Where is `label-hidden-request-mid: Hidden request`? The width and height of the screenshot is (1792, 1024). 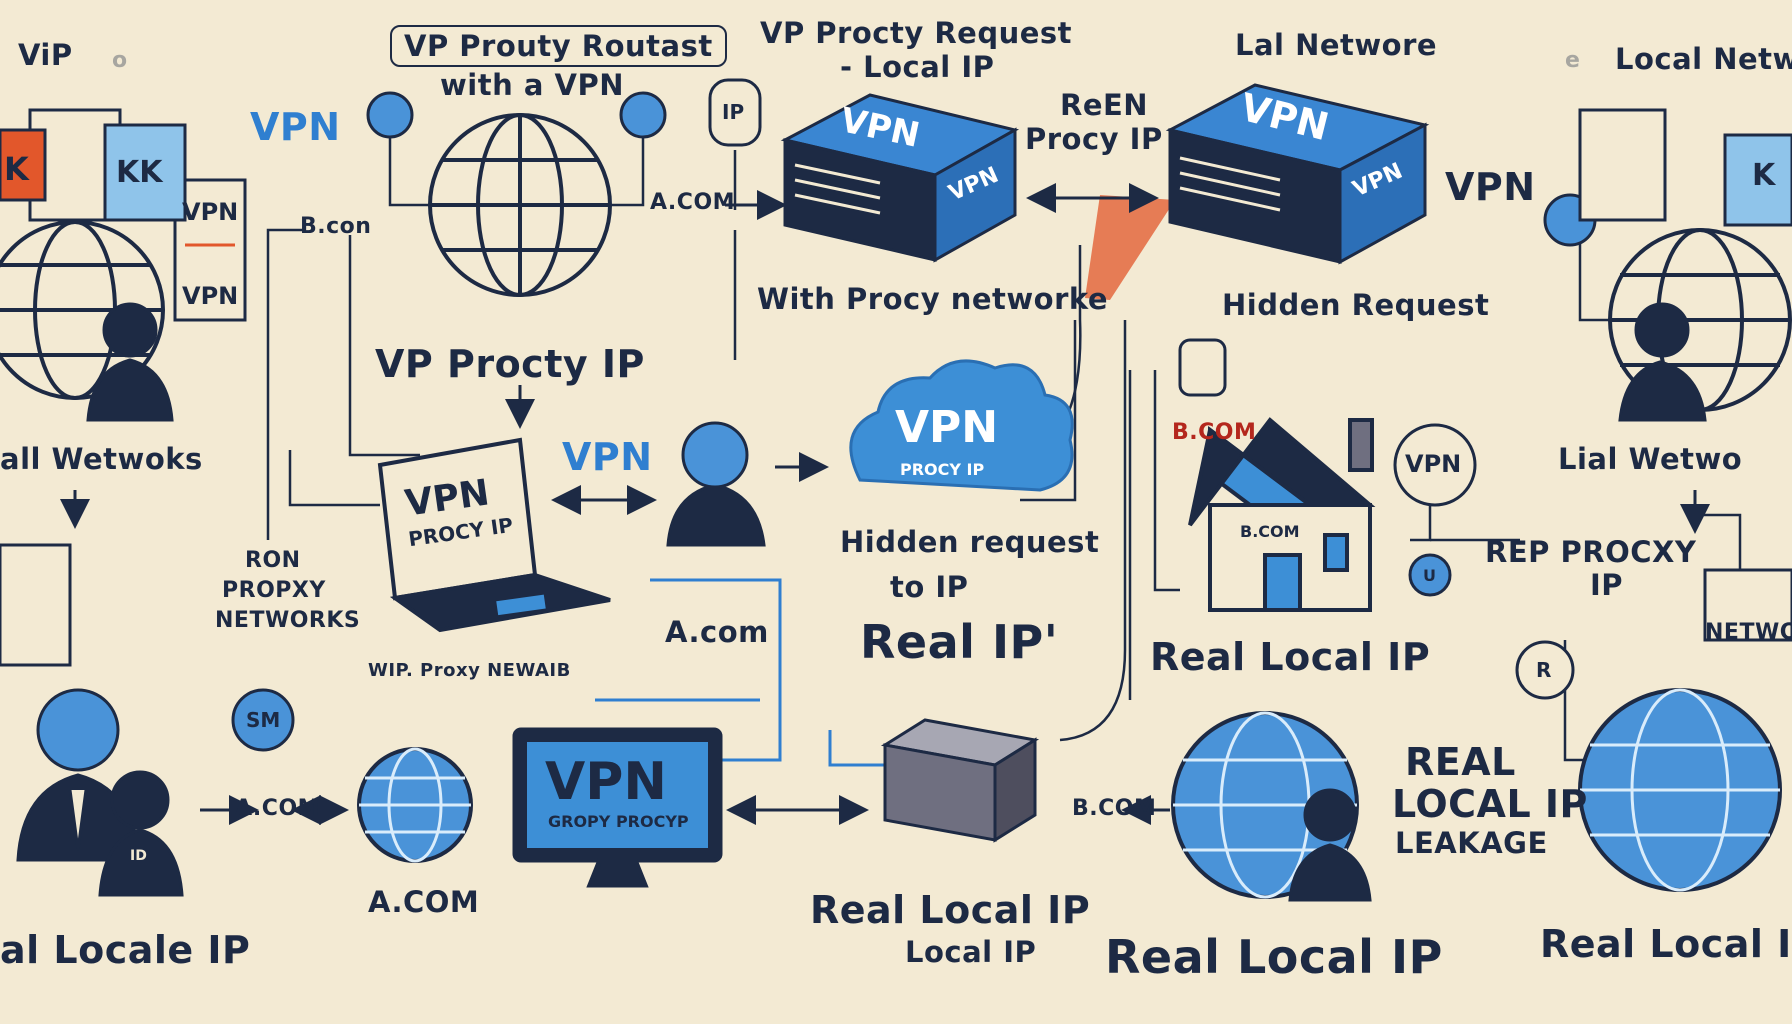 label-hidden-request-mid: Hidden request is located at coordinates (970, 542).